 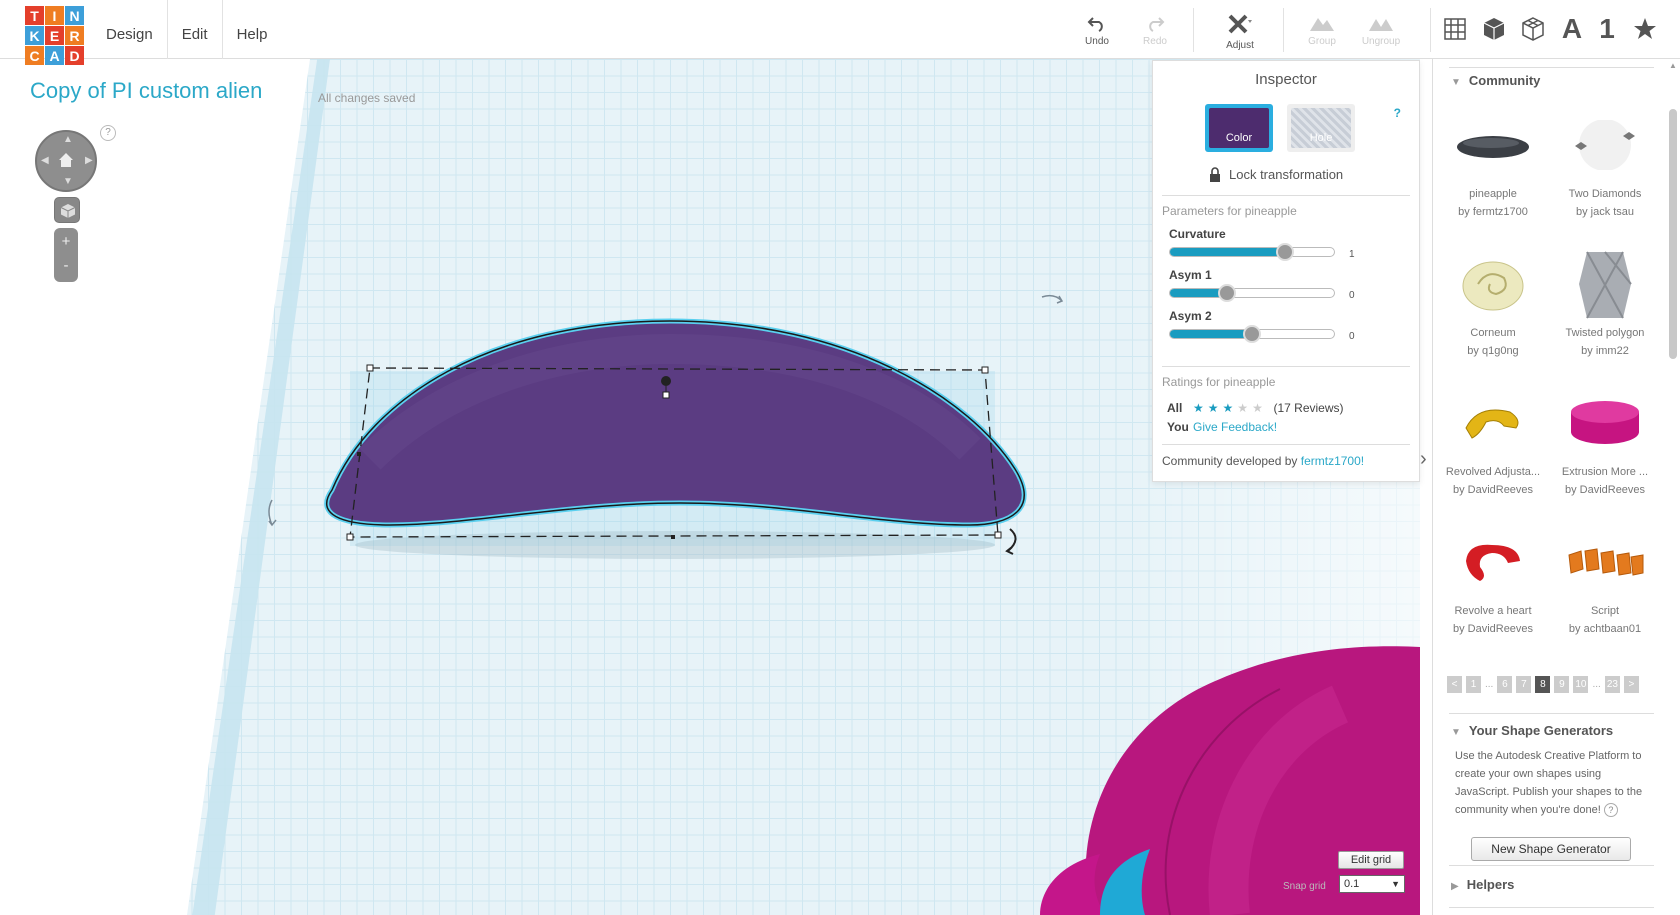 I want to click on shape-name: Corneum, so click(x=1493, y=333).